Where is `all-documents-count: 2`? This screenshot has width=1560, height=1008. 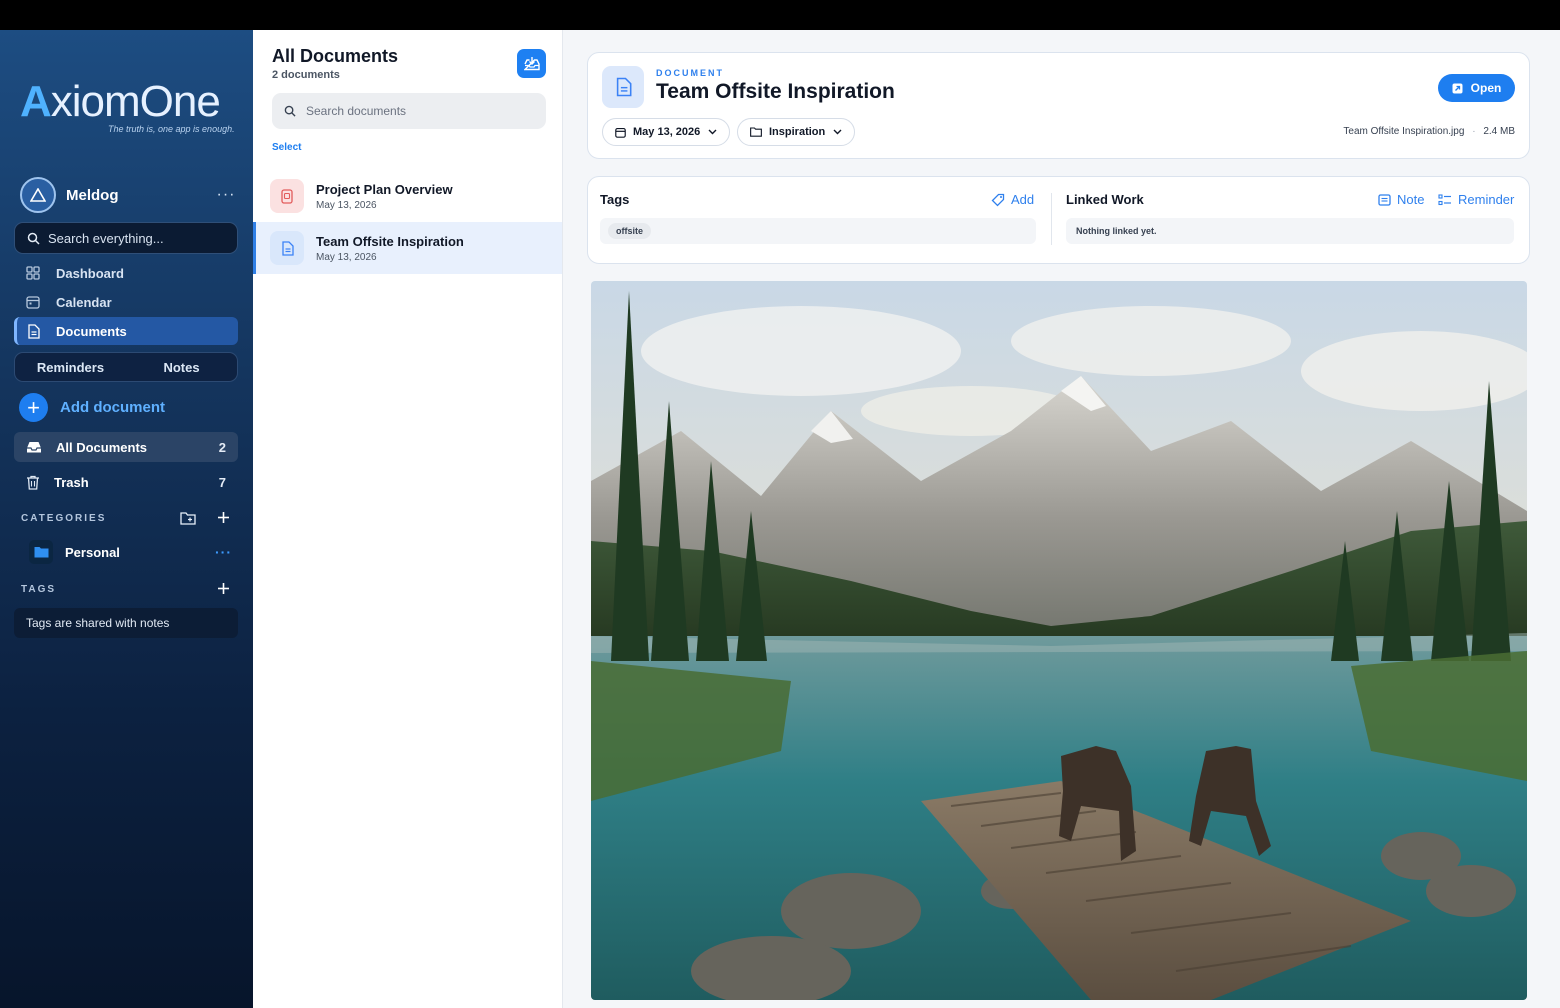
all-documents-count: 2 is located at coordinates (222, 447).